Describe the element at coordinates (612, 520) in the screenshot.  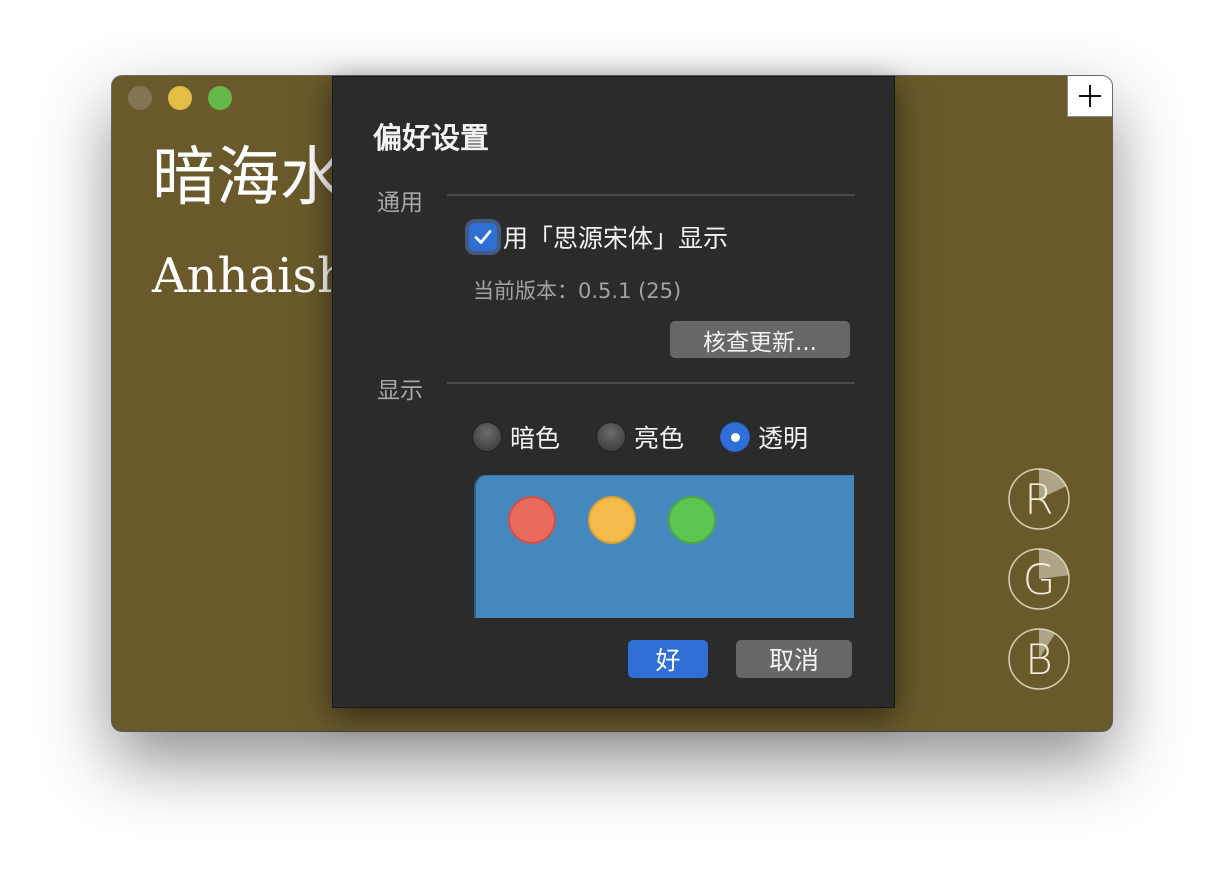
I see `preview-minimize-dot` at that location.